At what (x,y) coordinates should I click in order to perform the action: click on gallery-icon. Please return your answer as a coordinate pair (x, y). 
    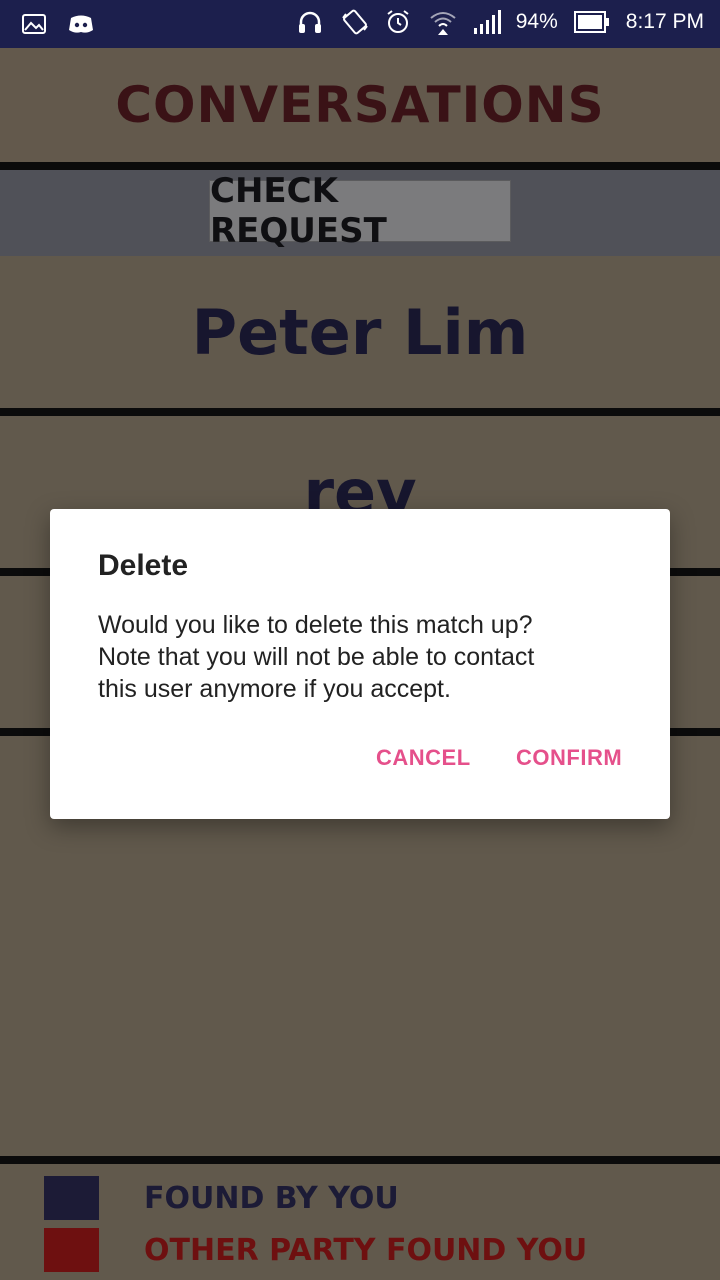
    Looking at the image, I should click on (34, 24).